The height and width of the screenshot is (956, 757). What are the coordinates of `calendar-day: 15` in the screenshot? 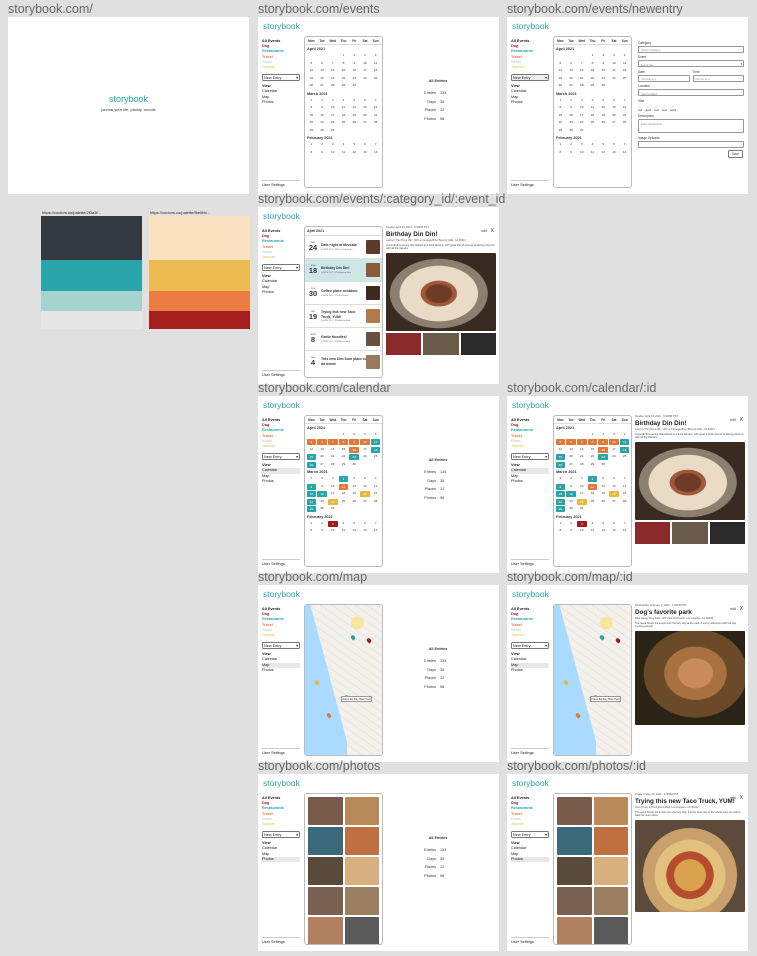 It's located at (343, 71).